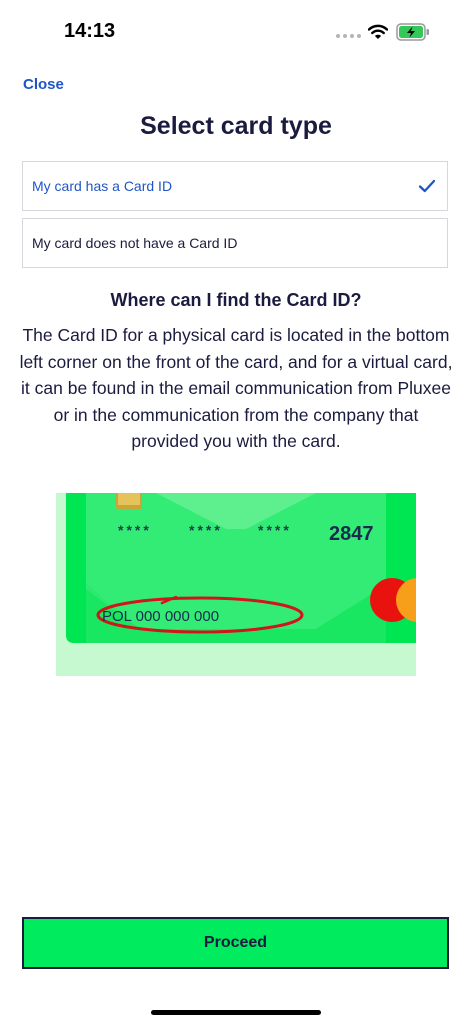 The height and width of the screenshot is (1024, 472). Describe the element at coordinates (235, 186) in the screenshot. I see `option-has-card-id: My card has a Card ID` at that location.